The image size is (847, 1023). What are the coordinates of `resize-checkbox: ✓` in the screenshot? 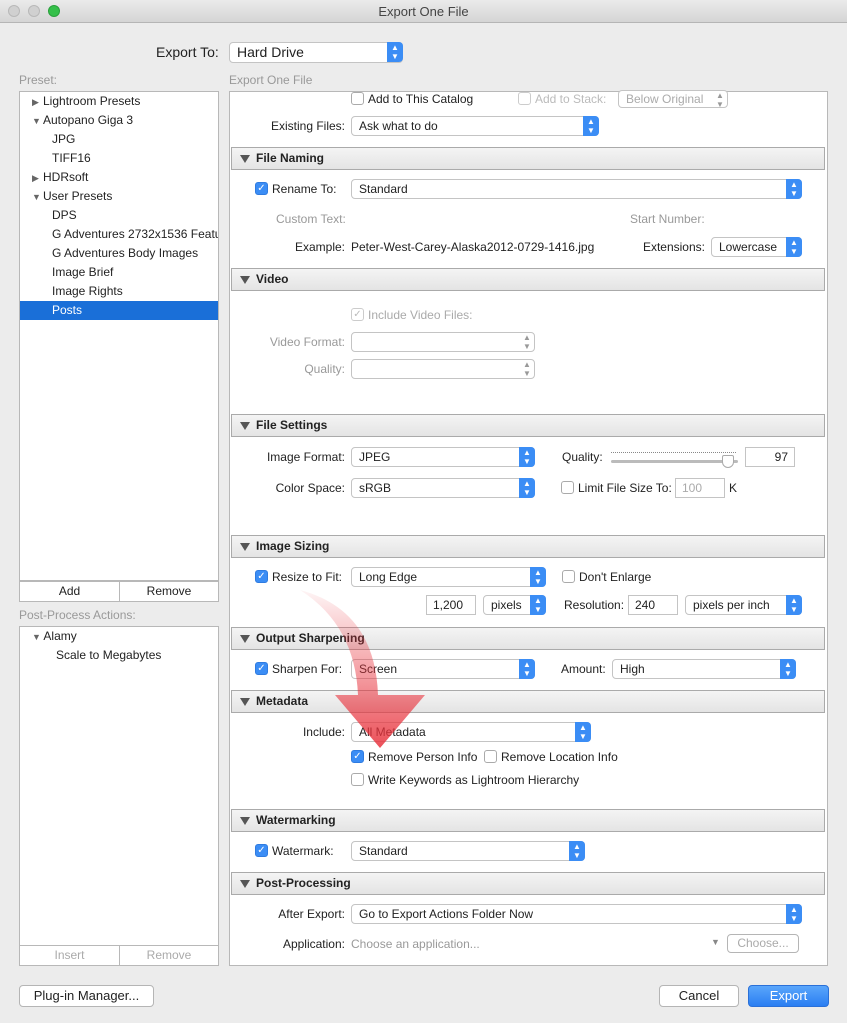 It's located at (261, 576).